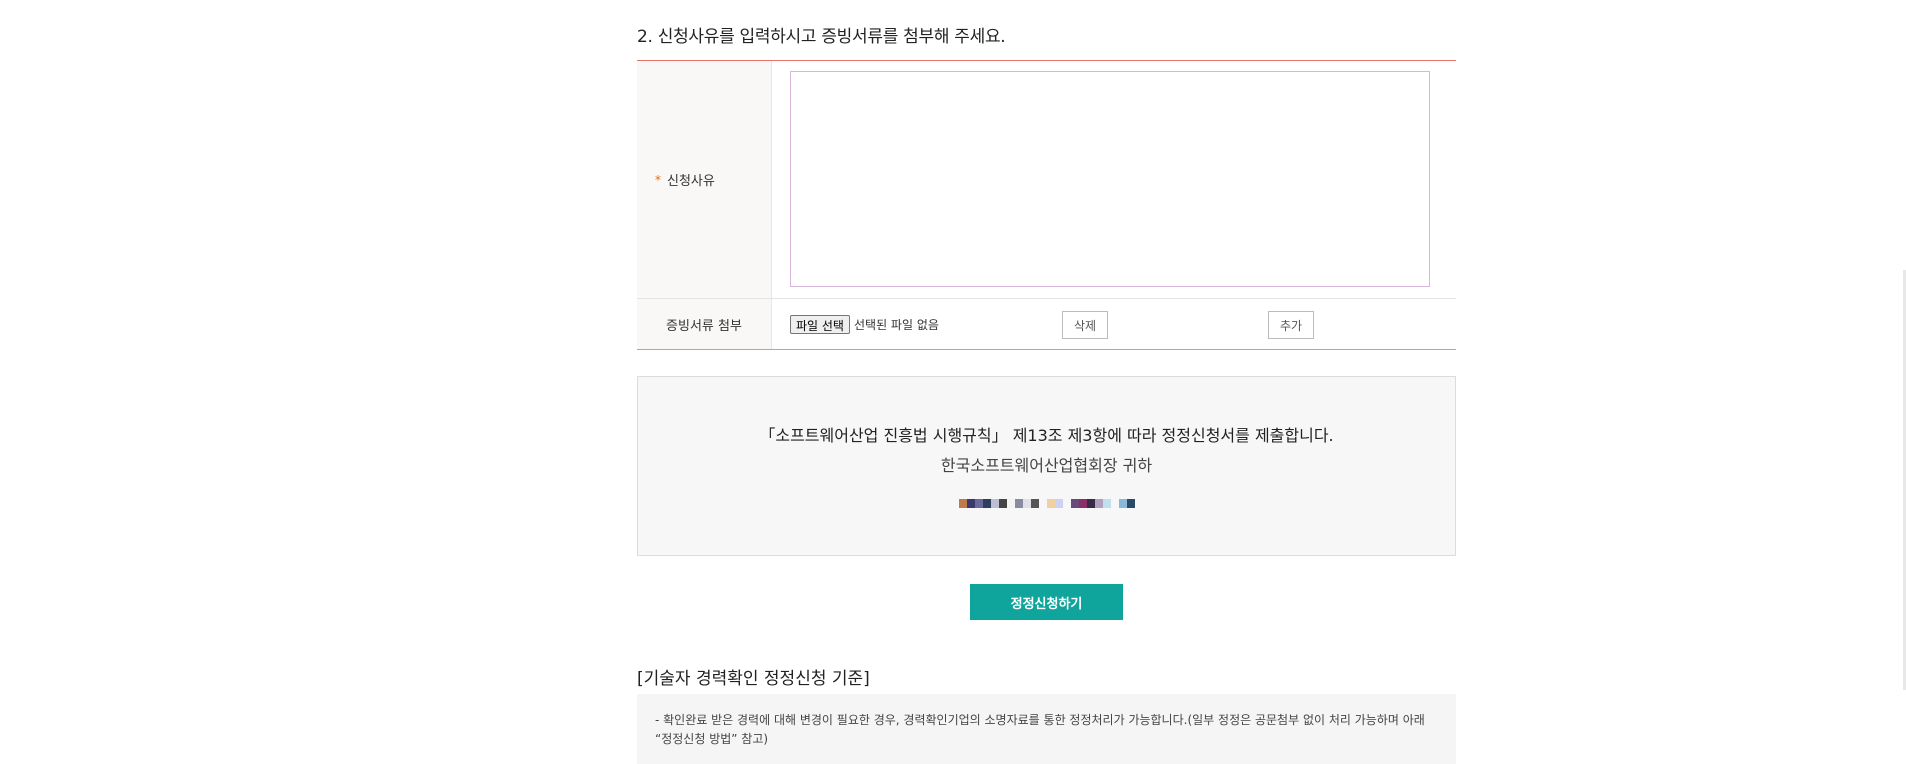 This screenshot has width=1906, height=764. I want to click on file-status-text: 선택된 파일 없음, so click(896, 325).